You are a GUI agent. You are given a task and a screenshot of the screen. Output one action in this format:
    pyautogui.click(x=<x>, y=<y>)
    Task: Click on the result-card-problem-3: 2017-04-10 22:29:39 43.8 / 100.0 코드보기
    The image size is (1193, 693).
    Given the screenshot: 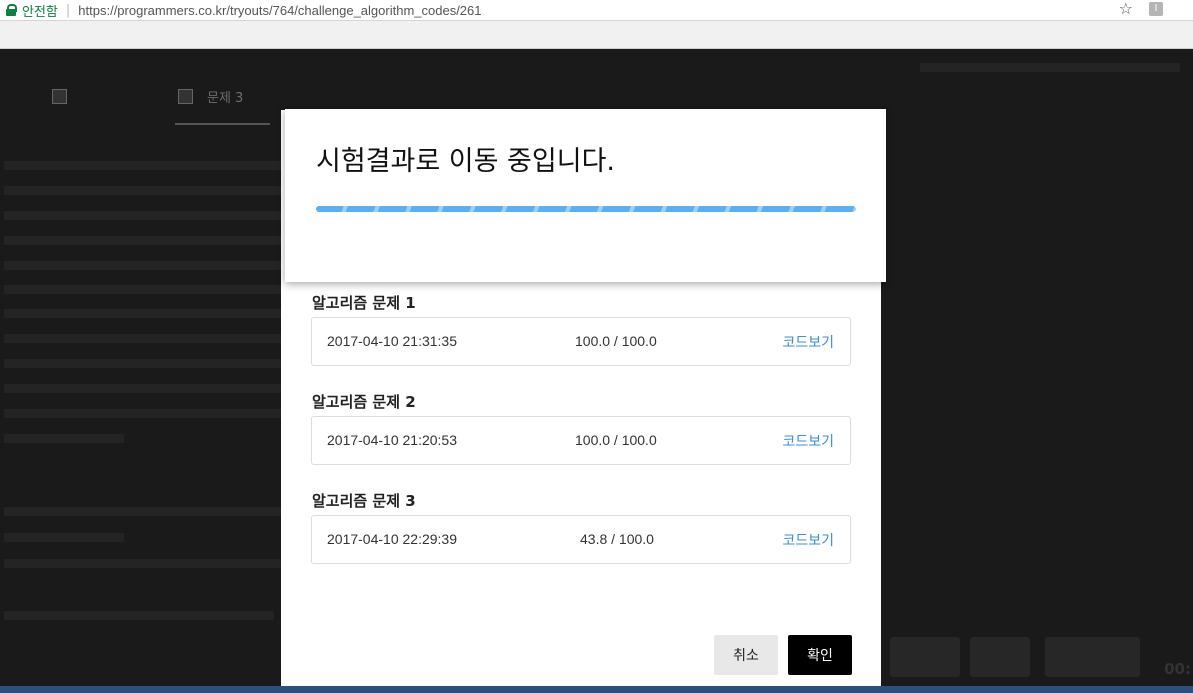 What is the action you would take?
    pyautogui.click(x=581, y=539)
    